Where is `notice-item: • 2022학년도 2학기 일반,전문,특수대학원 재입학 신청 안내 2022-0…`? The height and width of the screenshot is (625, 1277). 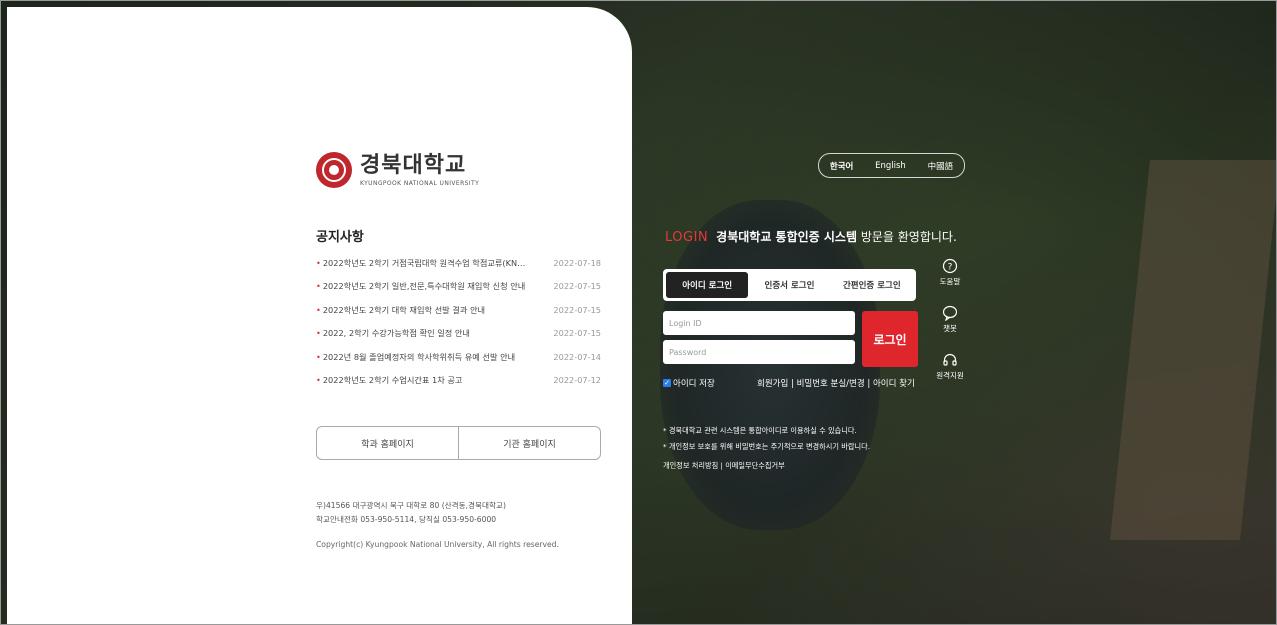
notice-item: • 2022학년도 2학기 일반,전문,특수대학원 재입학 신청 안내 2022-0… is located at coordinates (458, 287).